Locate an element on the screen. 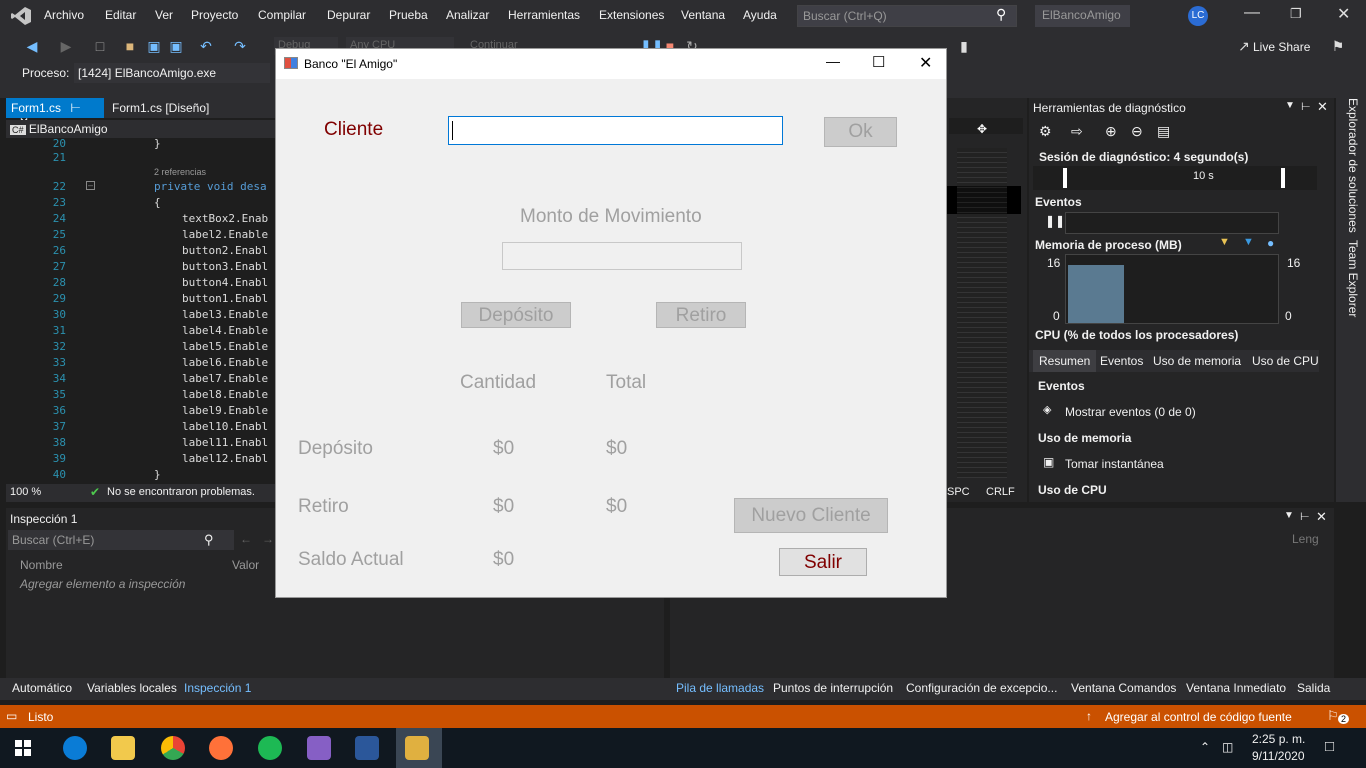 This screenshot has width=1366, height=768. tray-chevron-icon: ⌃ is located at coordinates (1205, 747).